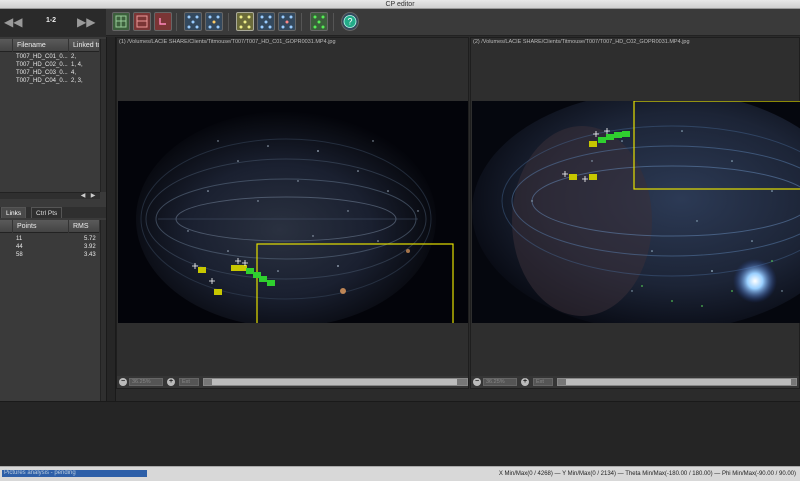 The image size is (800, 481). What do you see at coordinates (77, 81) in the screenshot?
I see `image-linked: 2, 3,` at bounding box center [77, 81].